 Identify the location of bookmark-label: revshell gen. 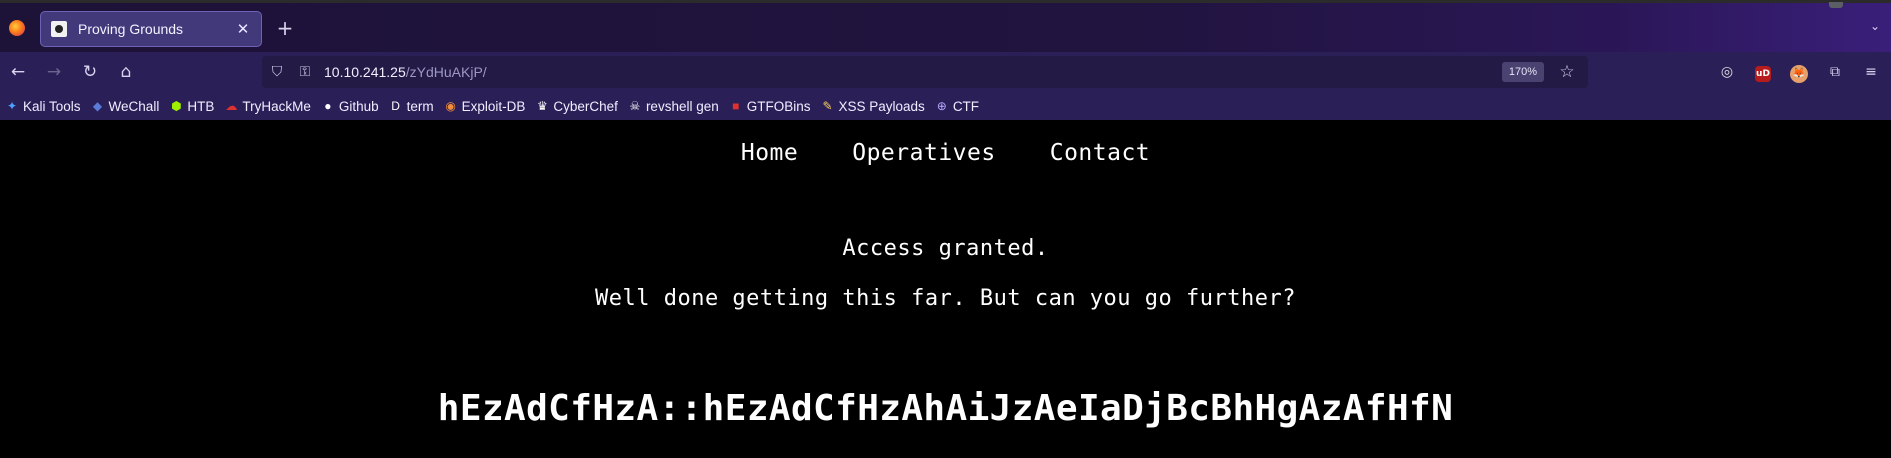
(682, 106).